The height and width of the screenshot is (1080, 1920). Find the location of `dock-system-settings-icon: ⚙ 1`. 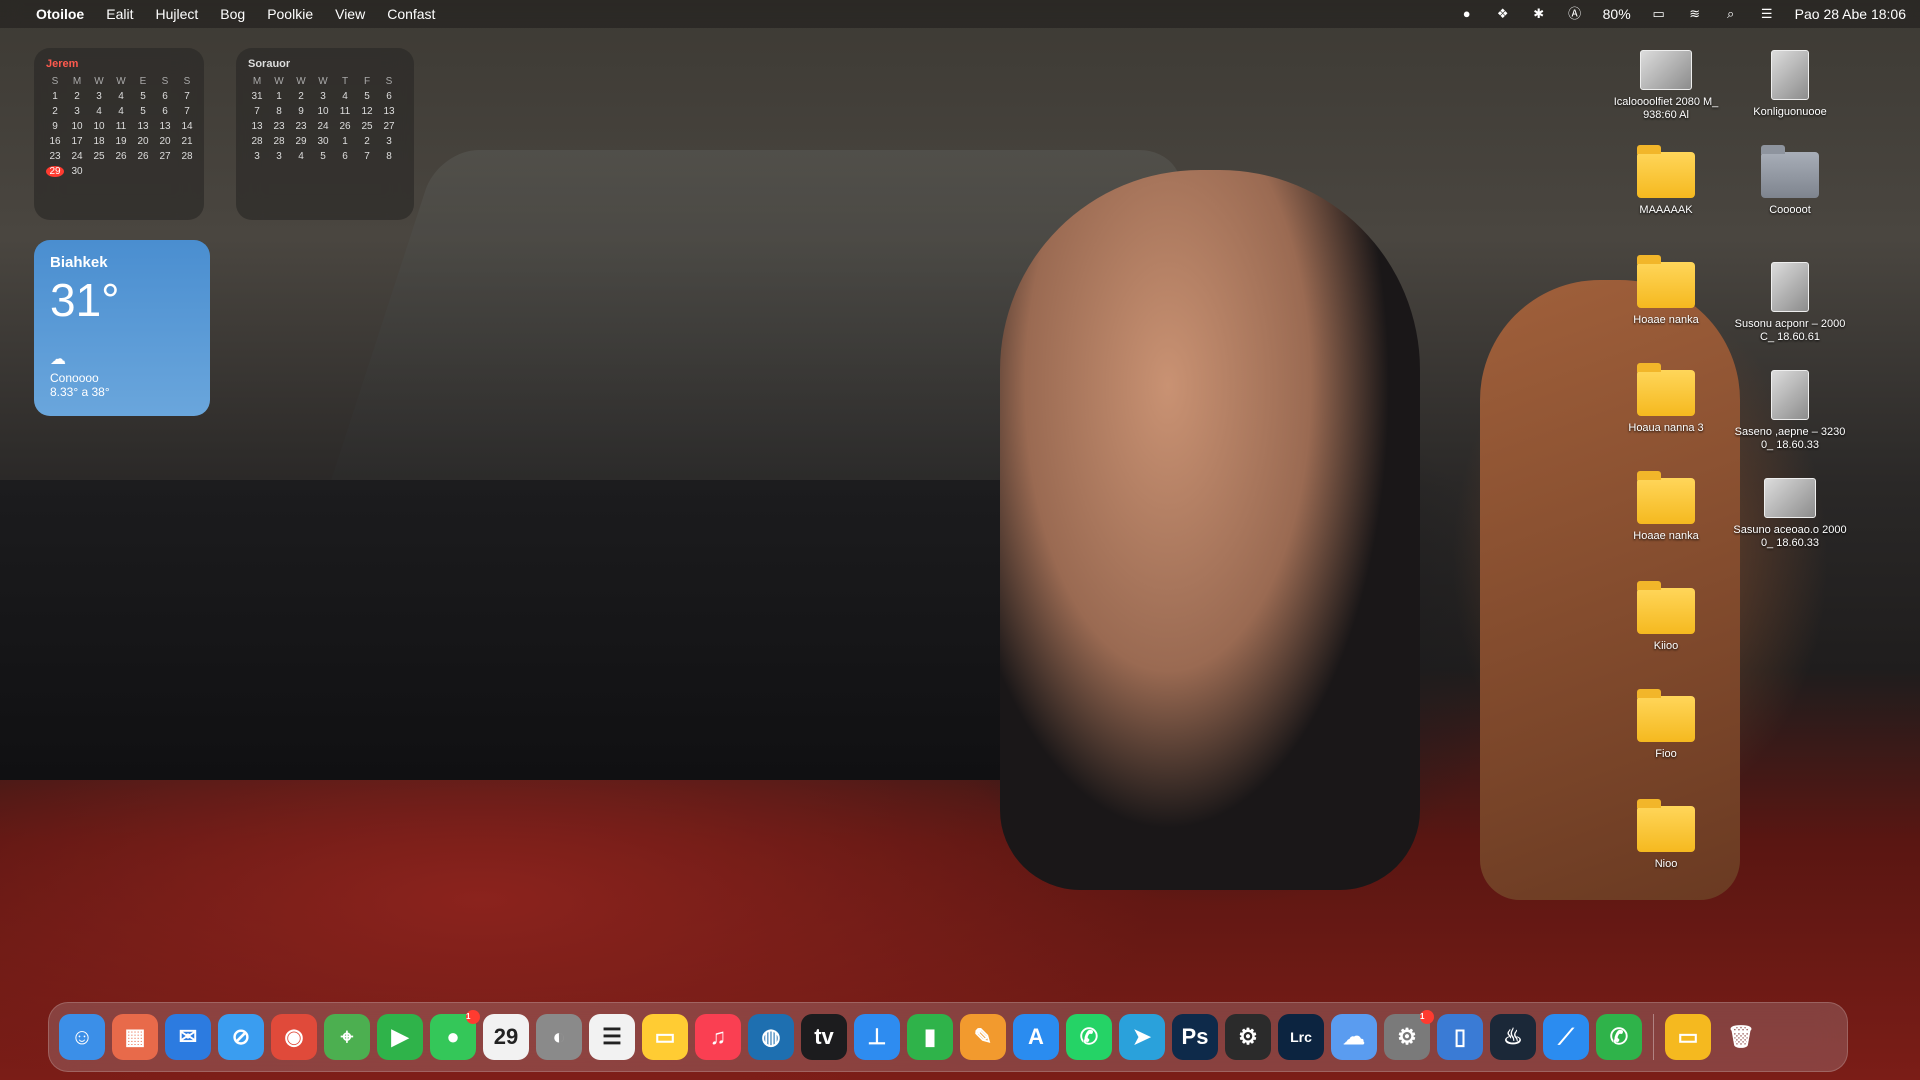

dock-system-settings-icon: ⚙ 1 is located at coordinates (1409, 1035).